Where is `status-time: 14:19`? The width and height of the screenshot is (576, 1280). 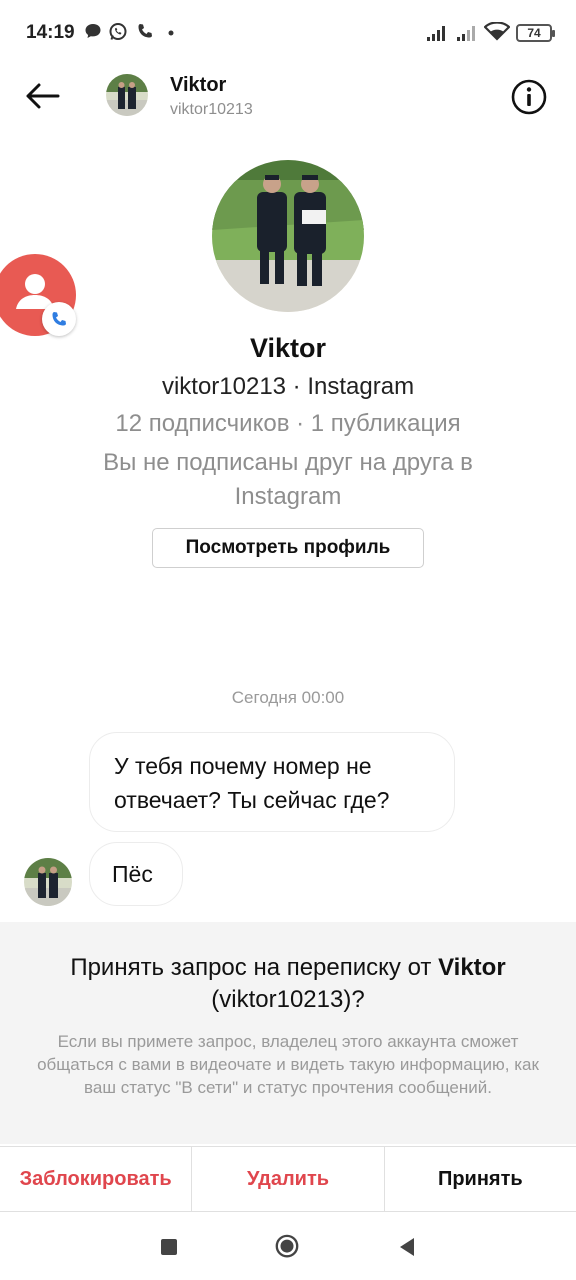
status-time: 14:19 is located at coordinates (50, 32).